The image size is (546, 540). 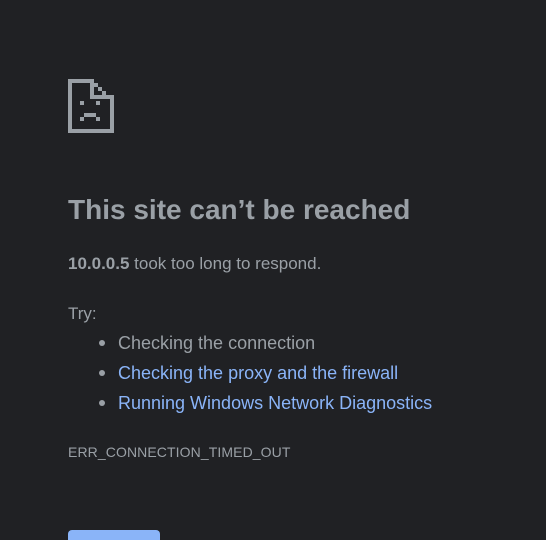 I want to click on page-title: This site can’t be reached, so click(x=239, y=209).